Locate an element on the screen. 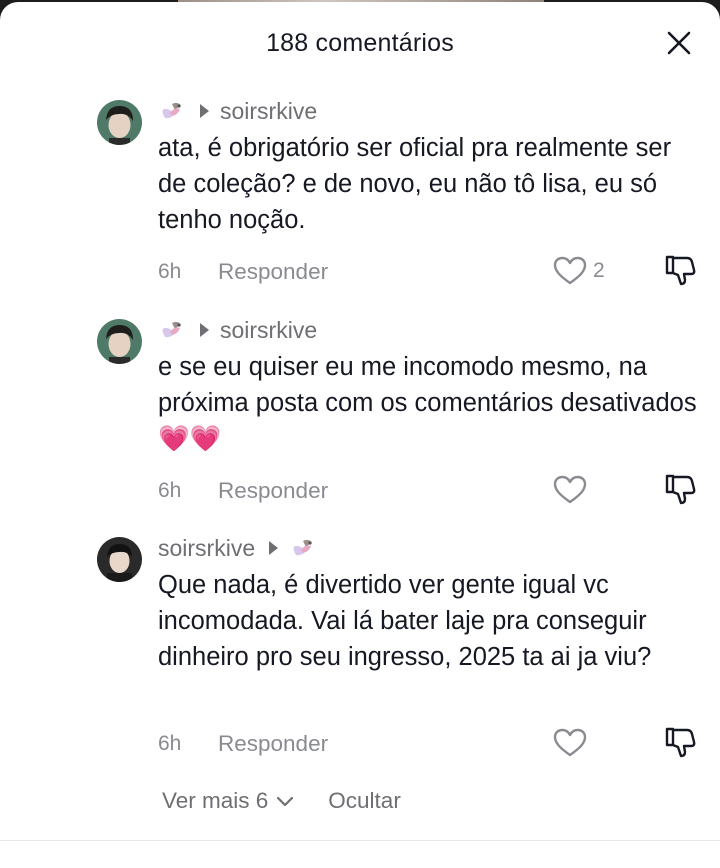  close-button is located at coordinates (679, 43).